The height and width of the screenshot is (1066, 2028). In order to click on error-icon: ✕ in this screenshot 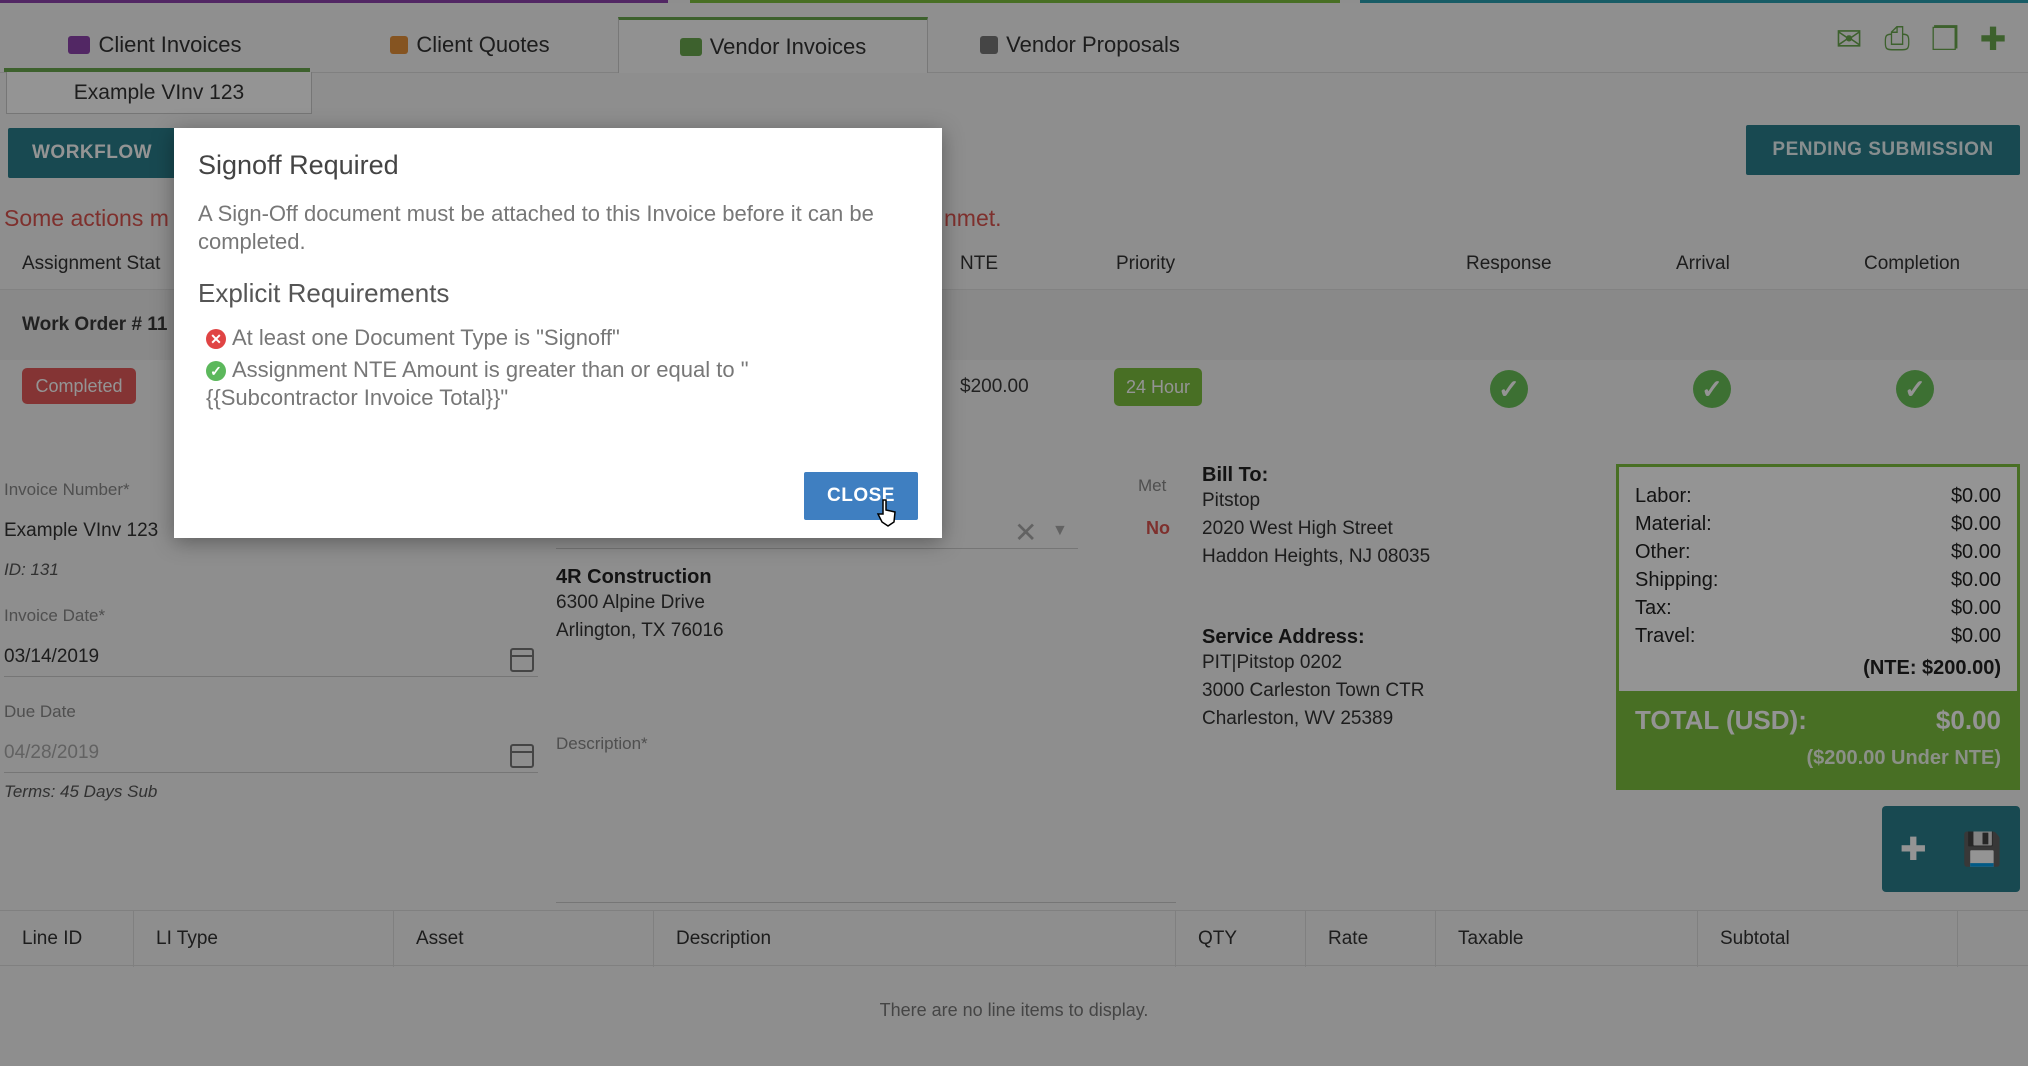, I will do `click(216, 339)`.